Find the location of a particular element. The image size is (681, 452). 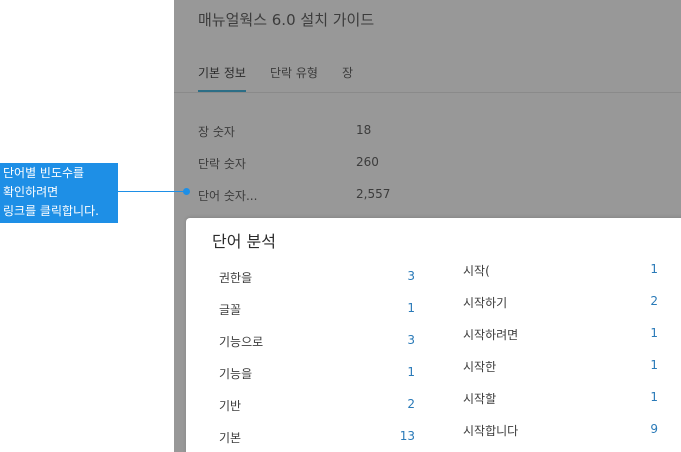

list-item: 시작할 1 is located at coordinates (560, 398).